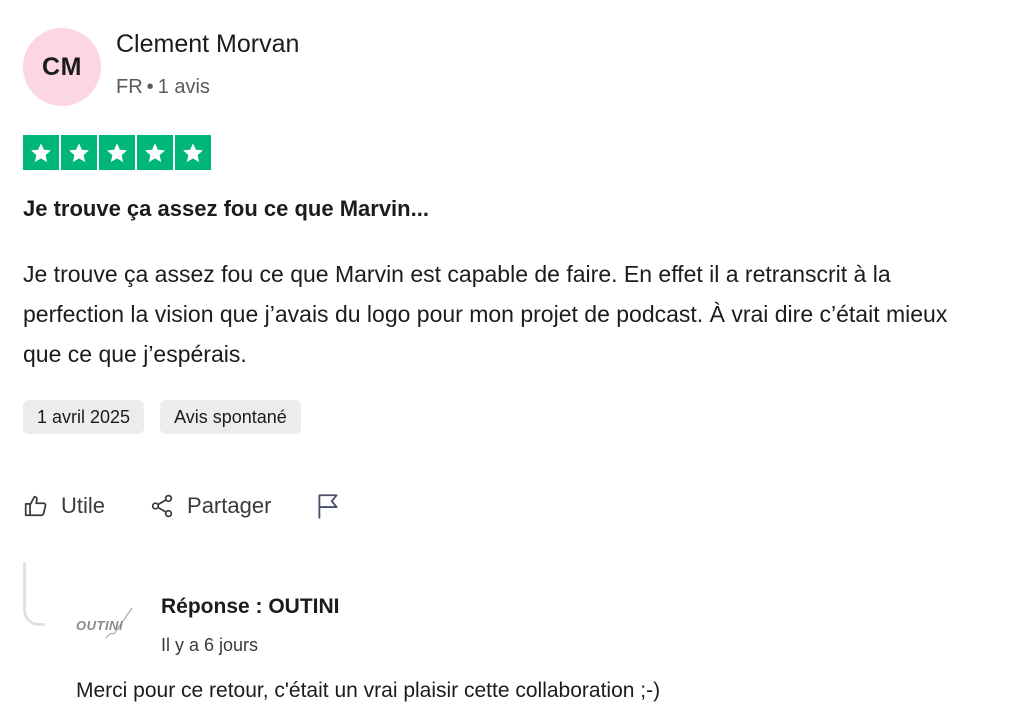  What do you see at coordinates (84, 417) in the screenshot?
I see `review-date-tag: 1 avril 2025` at bounding box center [84, 417].